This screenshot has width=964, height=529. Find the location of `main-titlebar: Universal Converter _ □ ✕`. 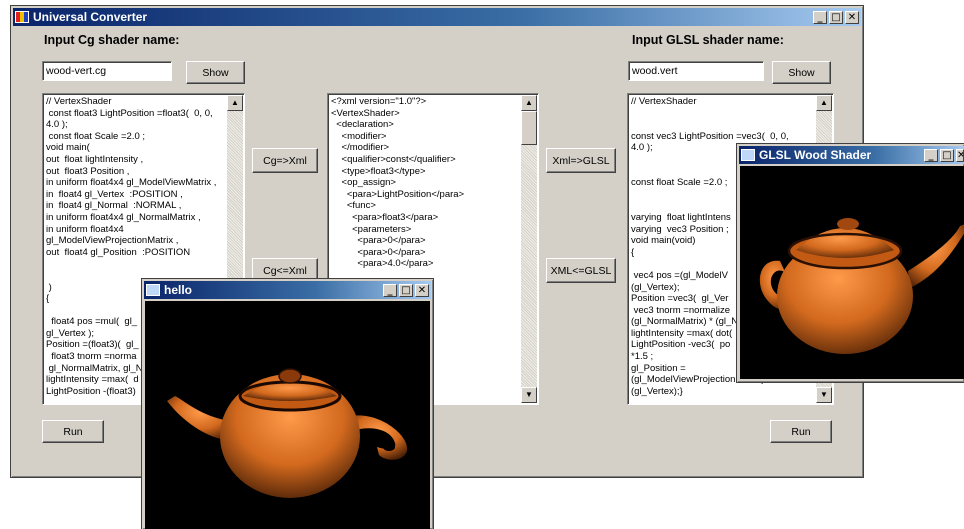

main-titlebar: Universal Converter _ □ ✕ is located at coordinates (437, 17).